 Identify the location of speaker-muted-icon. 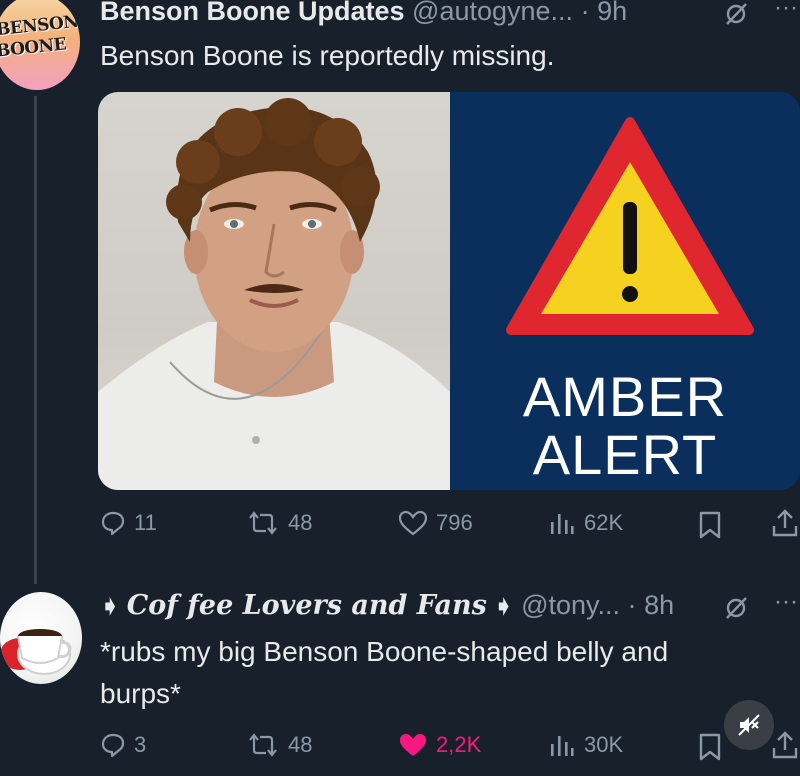
(749, 725).